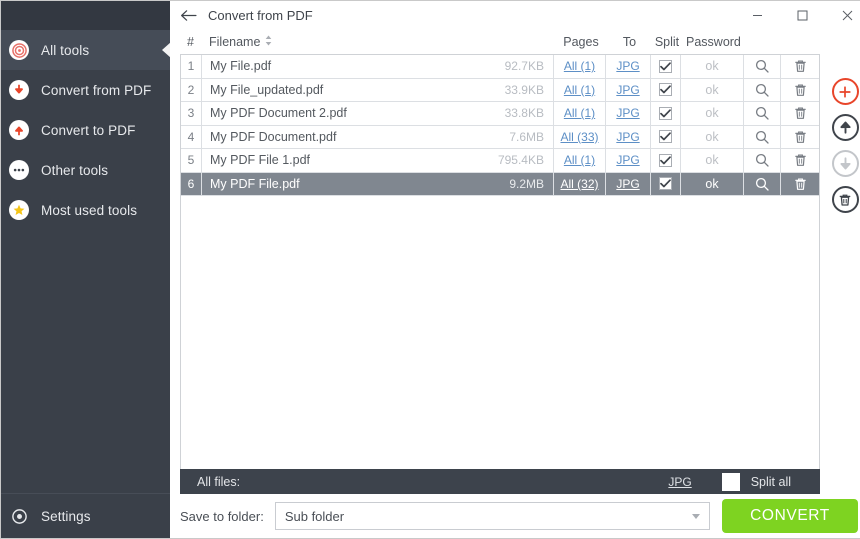 This screenshot has width=860, height=539. I want to click on table-row: 4 My PDF Document.pdf 7.6MB All (33) JPG ok, so click(500, 137).